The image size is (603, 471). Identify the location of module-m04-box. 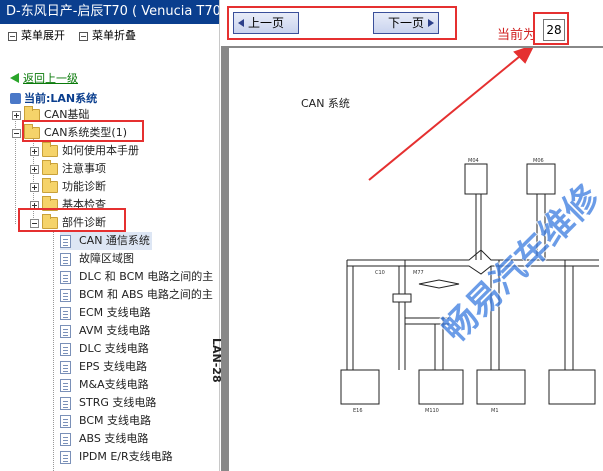
(476, 179).